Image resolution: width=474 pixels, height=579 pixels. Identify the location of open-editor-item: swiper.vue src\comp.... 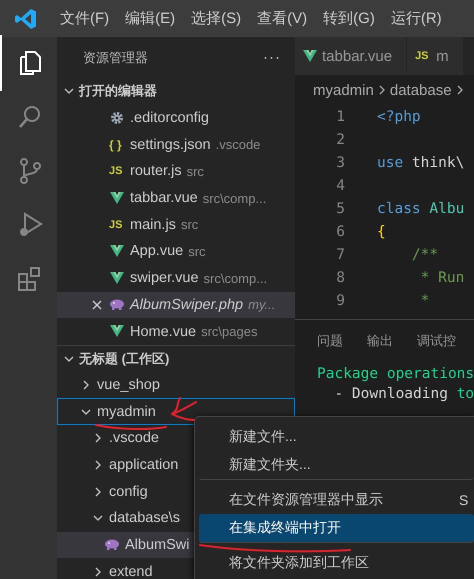
(176, 278).